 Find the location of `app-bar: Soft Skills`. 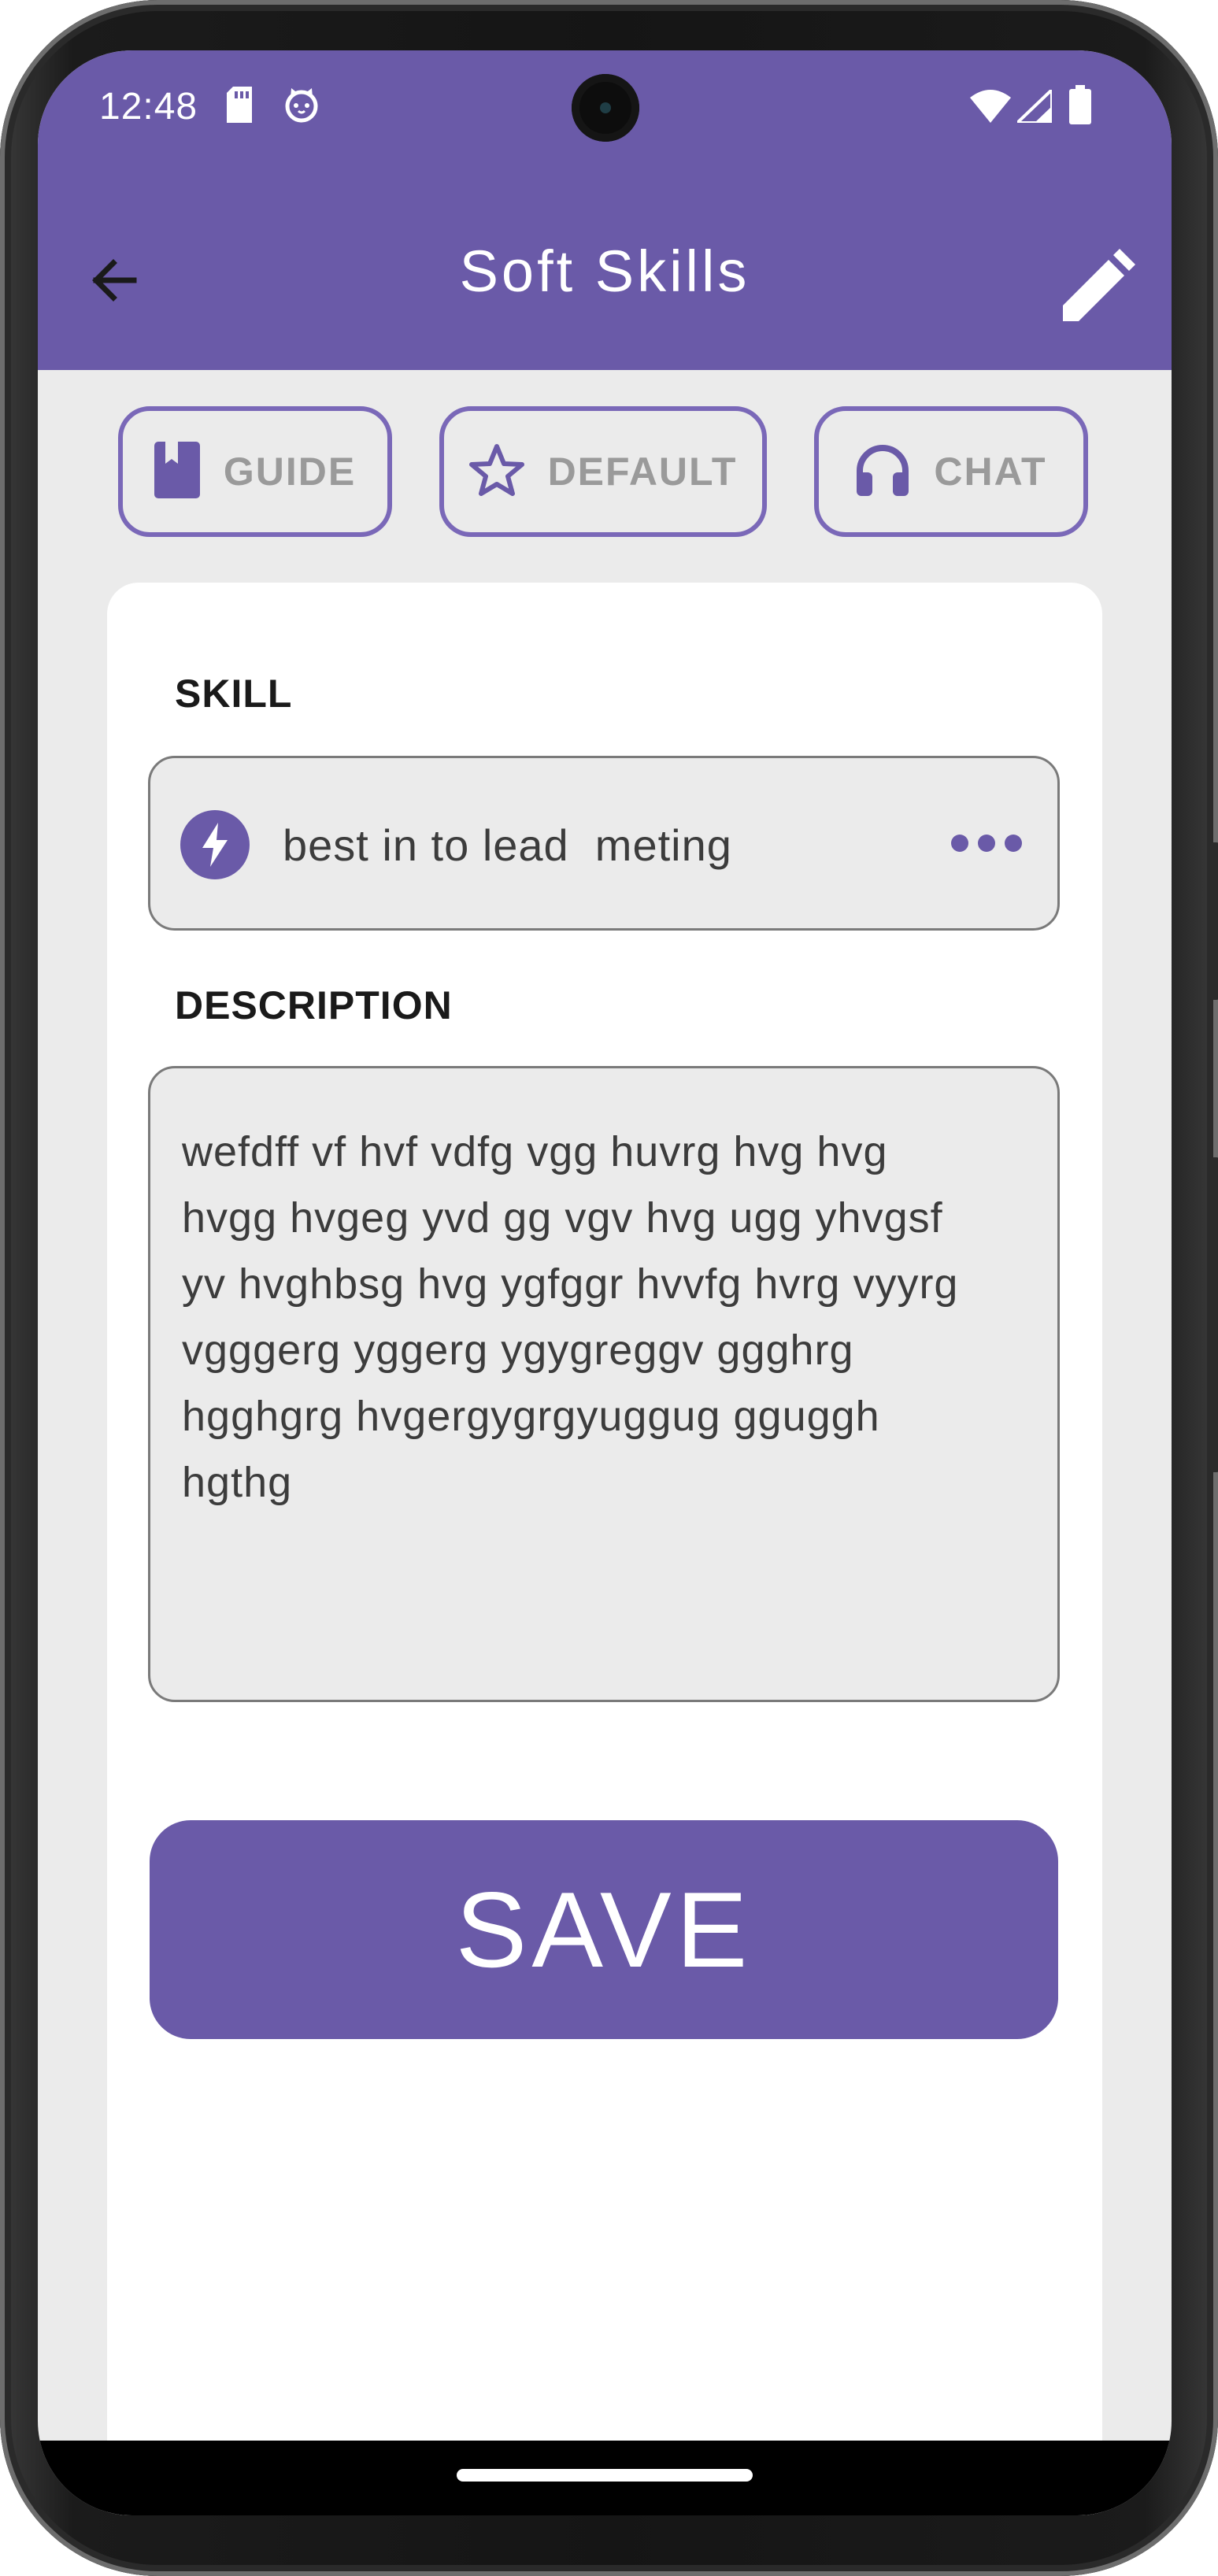

app-bar: Soft Skills is located at coordinates (605, 269).